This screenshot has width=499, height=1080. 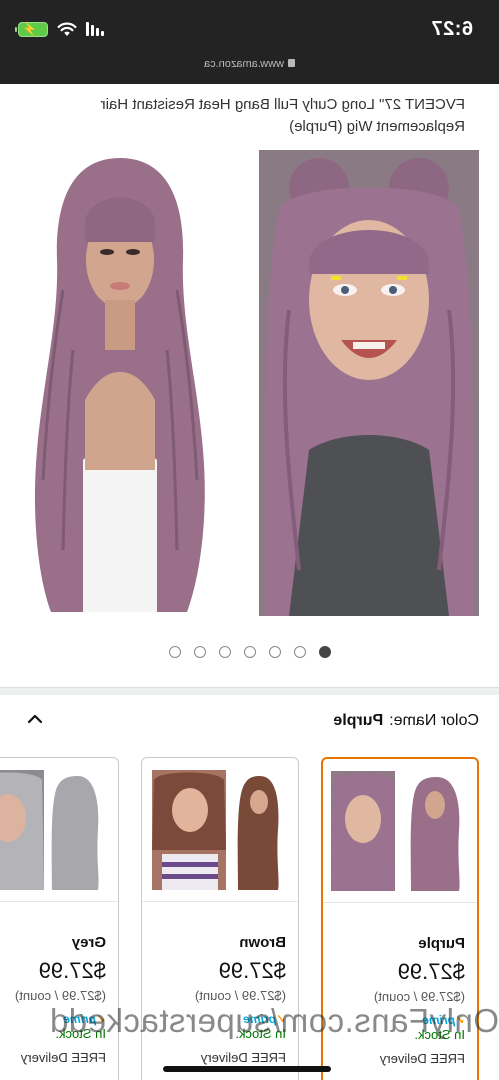 I want to click on swatch-name: Grey, so click(x=88, y=942).